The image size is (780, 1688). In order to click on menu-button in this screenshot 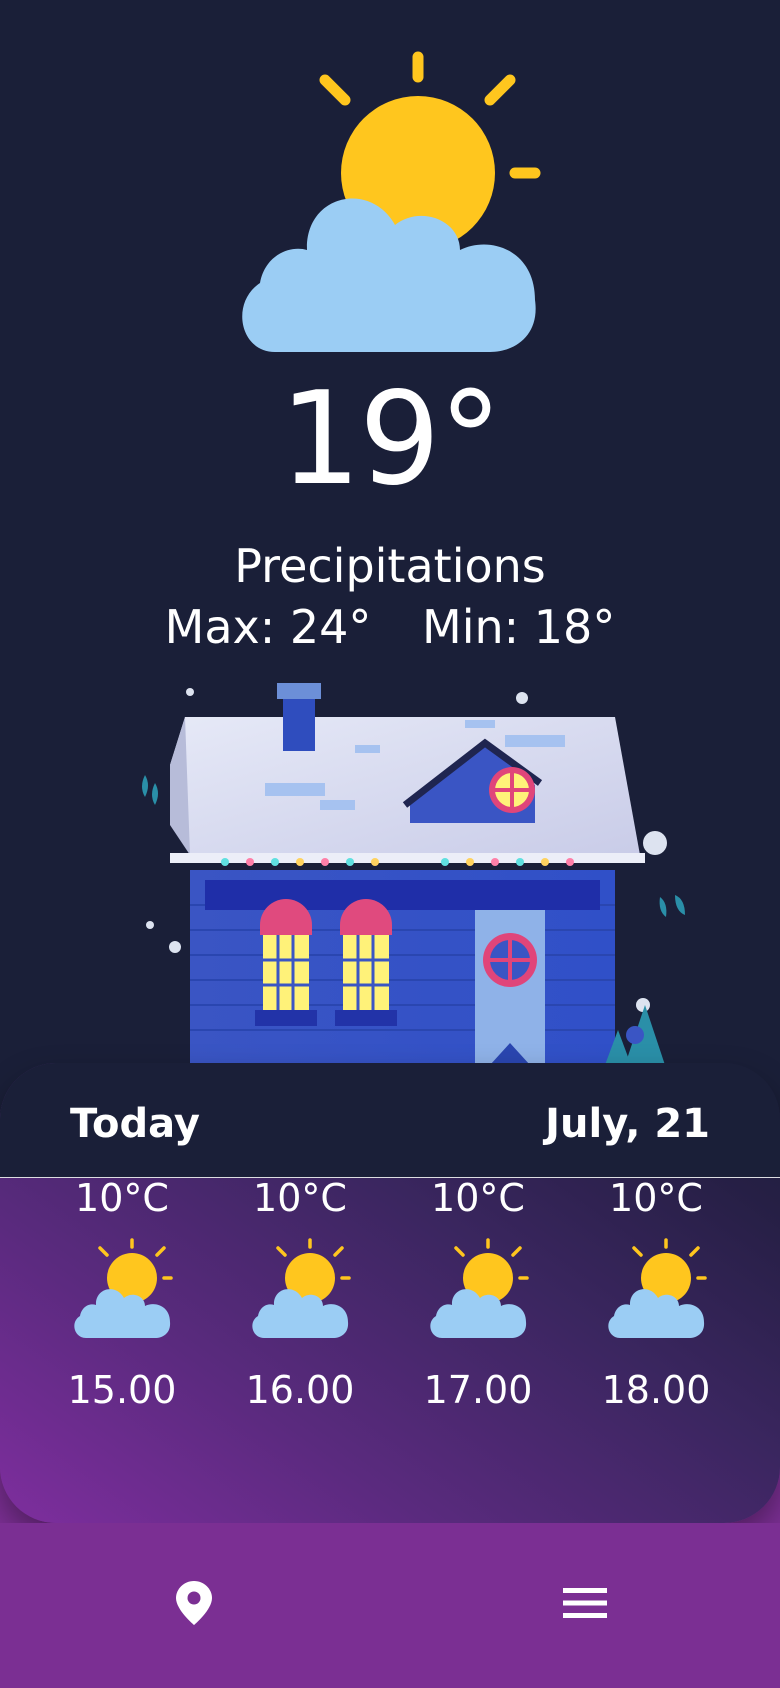, I will do `click(585, 1603)`.